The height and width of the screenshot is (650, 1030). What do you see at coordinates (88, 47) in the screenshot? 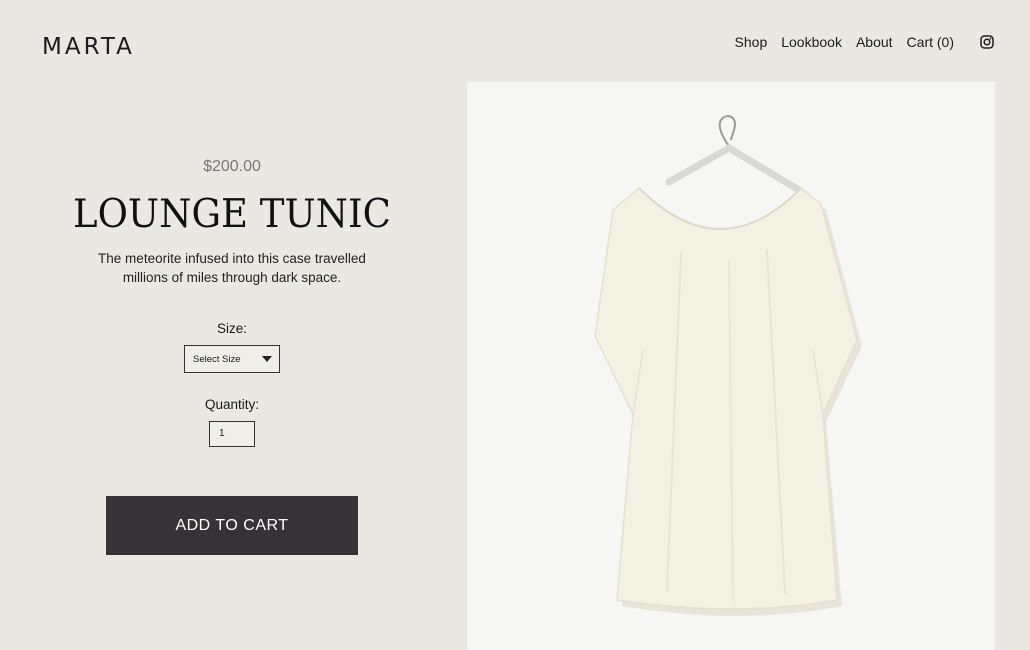
I see `brand-logo: MARTA` at bounding box center [88, 47].